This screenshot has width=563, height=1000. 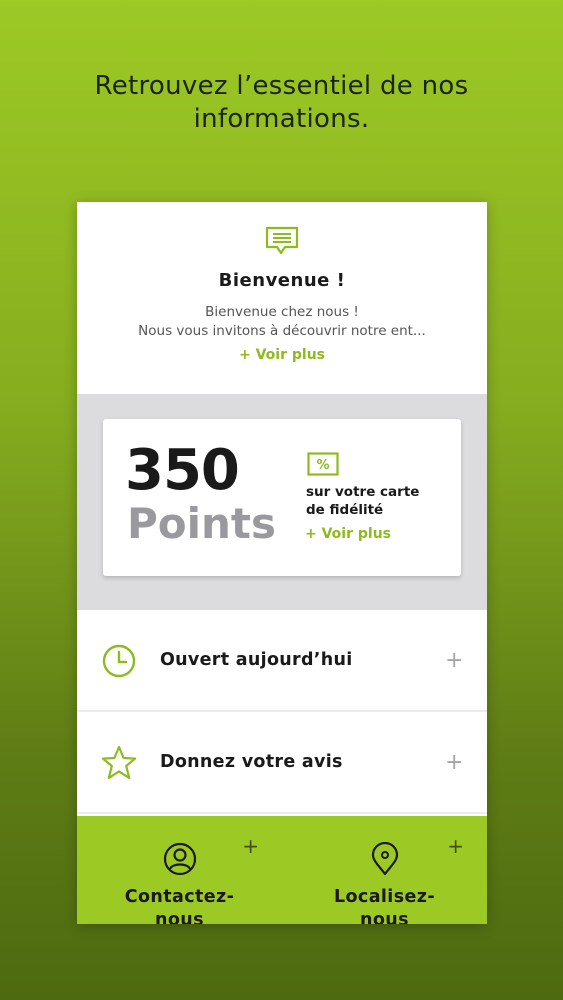 I want to click on welcome-line-1: Bienvenue chez nous !, so click(x=282, y=312).